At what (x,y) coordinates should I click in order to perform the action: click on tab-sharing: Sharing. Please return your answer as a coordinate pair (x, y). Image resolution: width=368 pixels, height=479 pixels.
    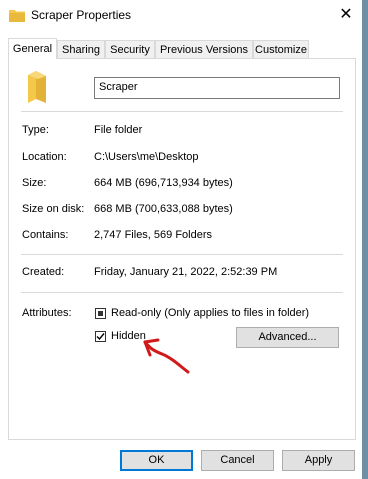
    Looking at the image, I should click on (81, 49).